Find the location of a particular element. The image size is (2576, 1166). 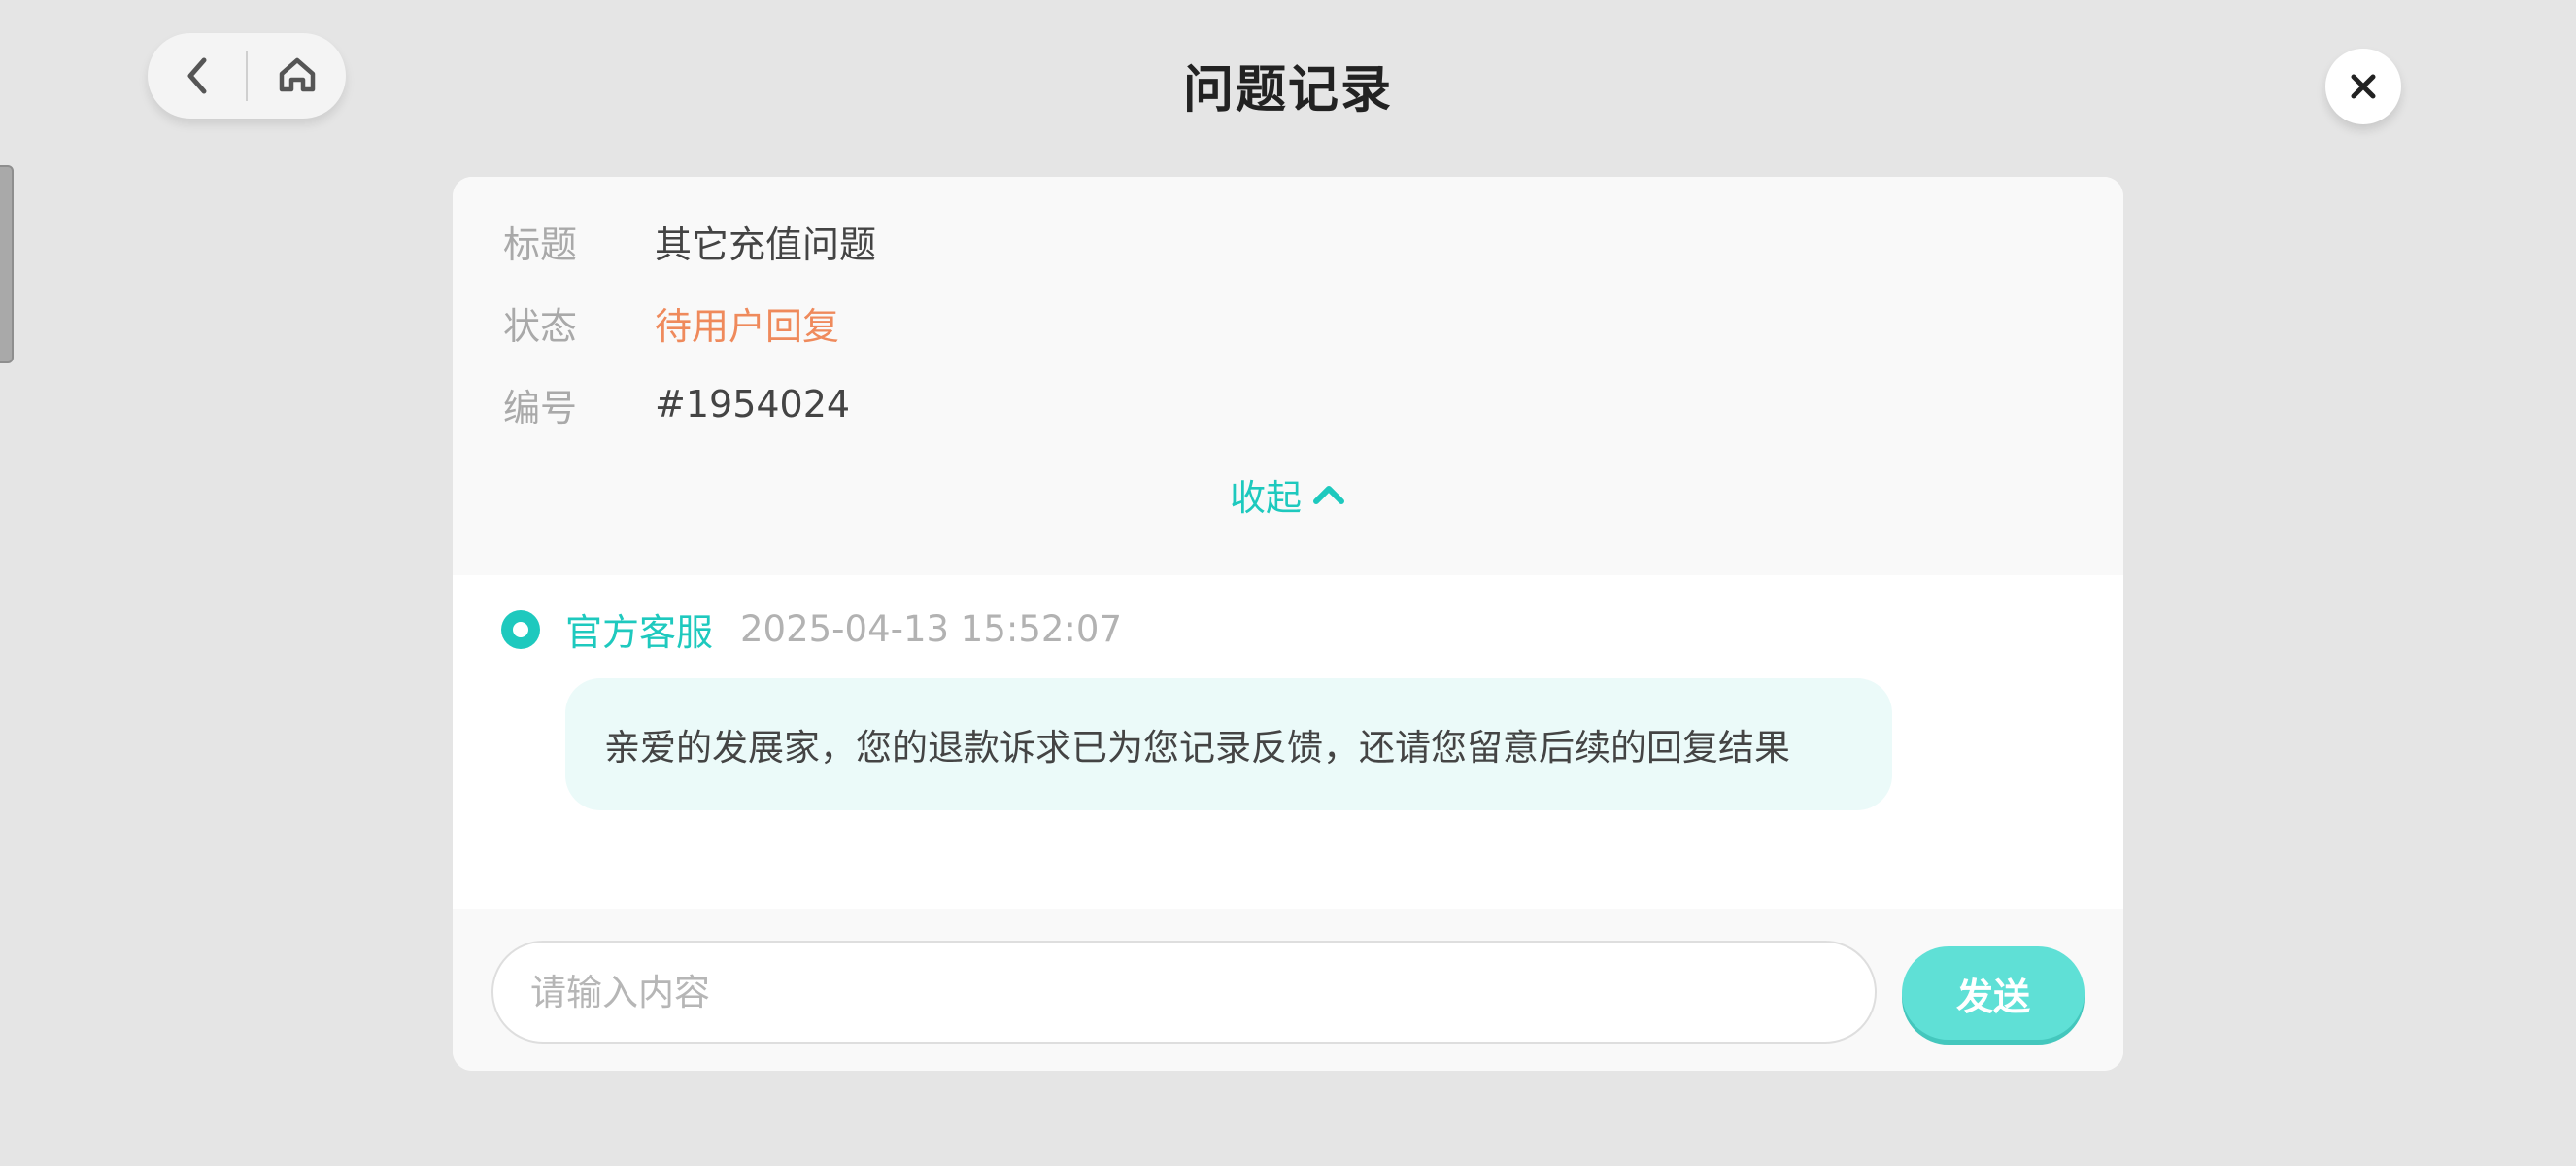

reply-composer: 发送 is located at coordinates (1288, 990).